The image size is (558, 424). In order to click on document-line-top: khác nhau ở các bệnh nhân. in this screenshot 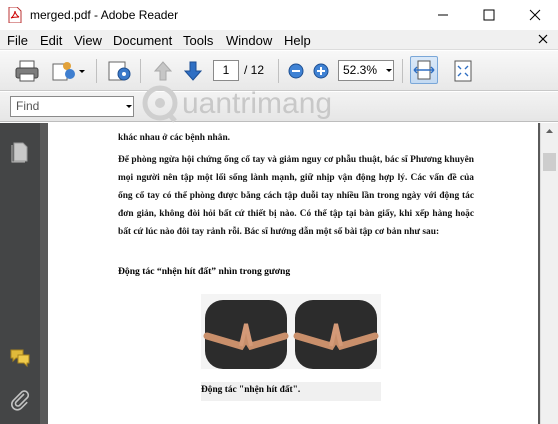, I will do `click(174, 138)`.